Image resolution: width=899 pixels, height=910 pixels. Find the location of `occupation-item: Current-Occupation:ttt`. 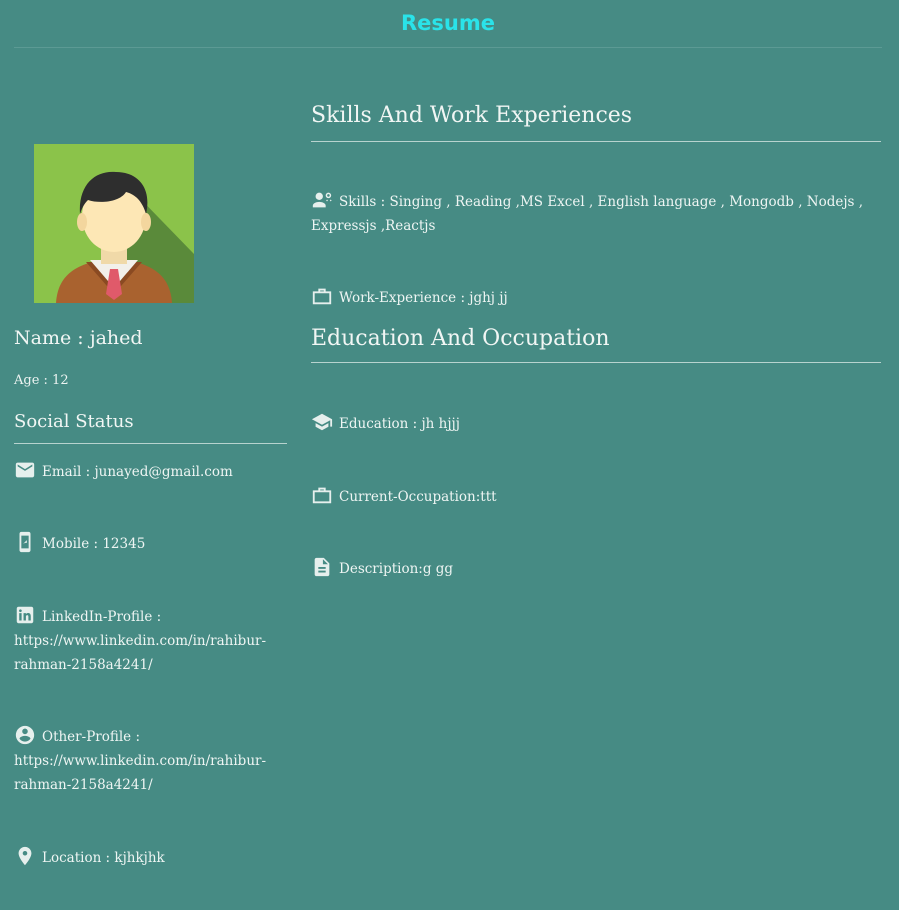

occupation-item: Current-Occupation:ttt is located at coordinates (404, 496).